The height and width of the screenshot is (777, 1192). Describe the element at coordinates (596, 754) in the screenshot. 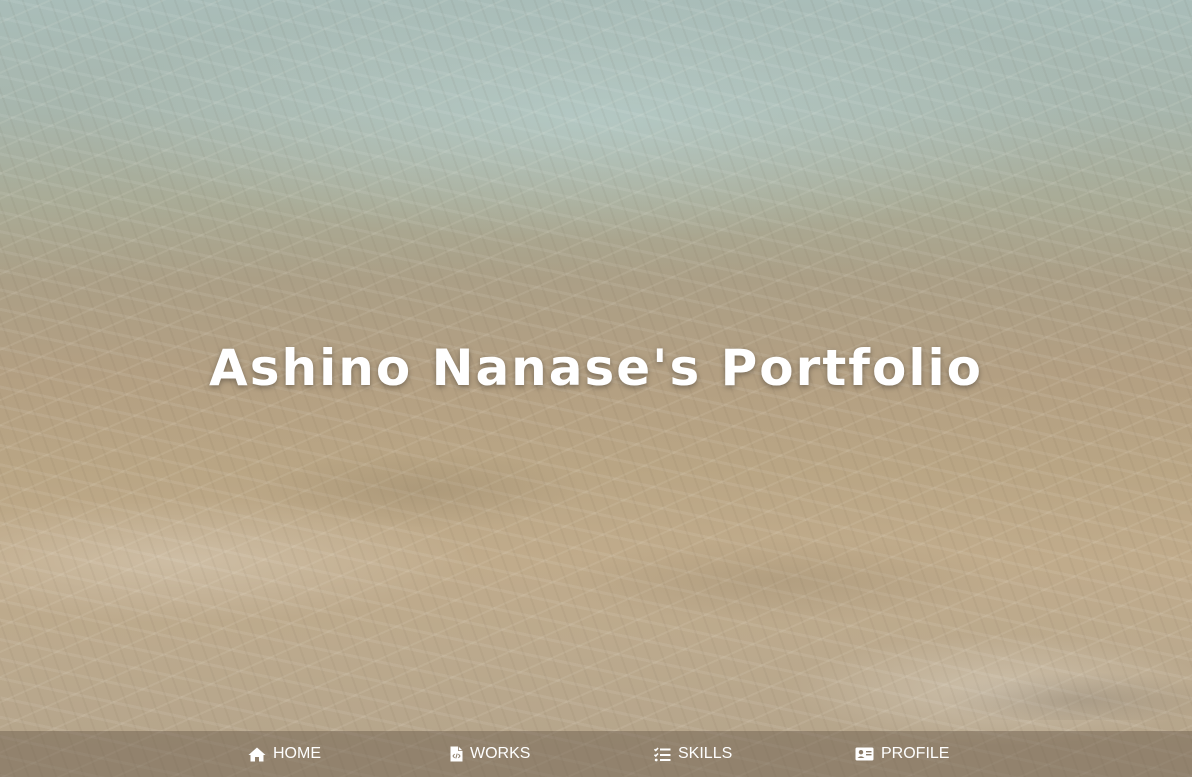

I see `bottom-nav-bar: HOME WORKS SKILLS PROFILE` at that location.